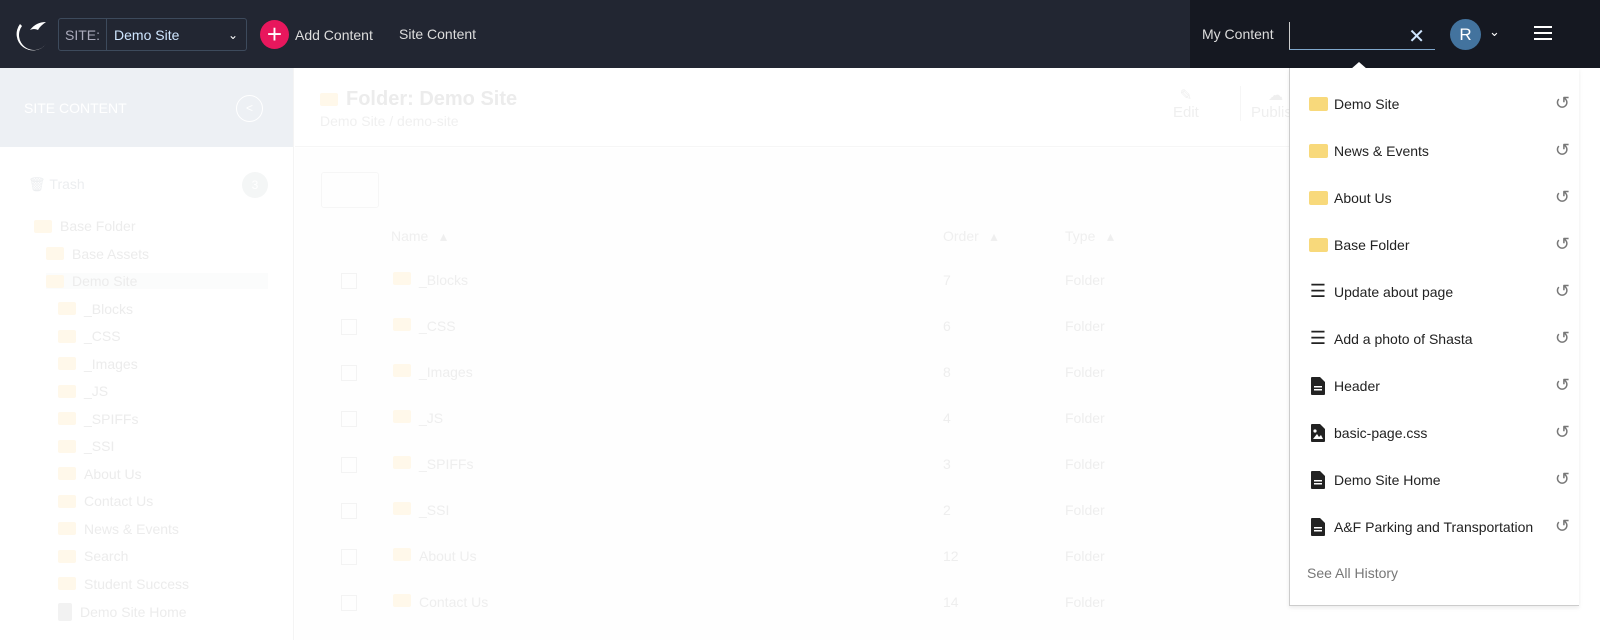  Describe the element at coordinates (350, 190) in the screenshot. I see `select-all-dropdown` at that location.